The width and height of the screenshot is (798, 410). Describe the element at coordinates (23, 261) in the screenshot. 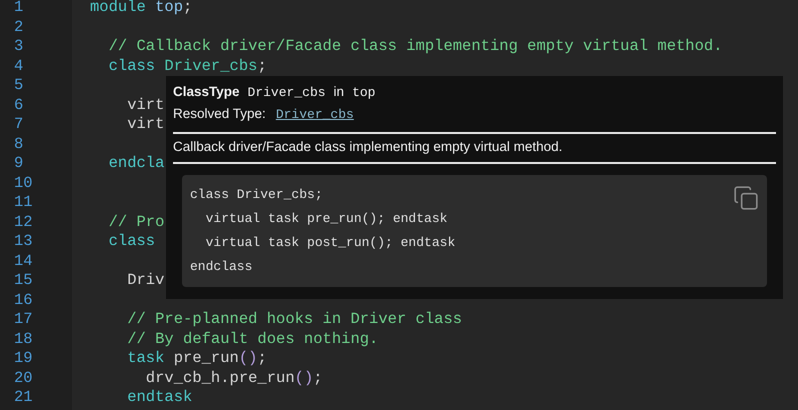

I see `line-number: 14` at that location.